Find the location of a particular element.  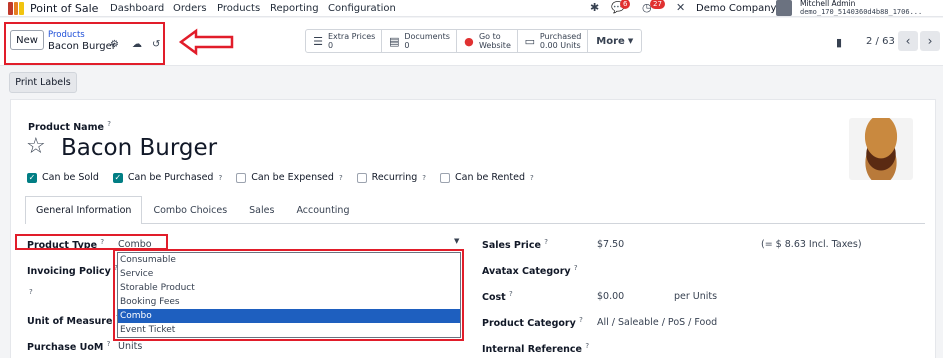

can-be-purchased-label: Can be Purchased is located at coordinates (170, 177).